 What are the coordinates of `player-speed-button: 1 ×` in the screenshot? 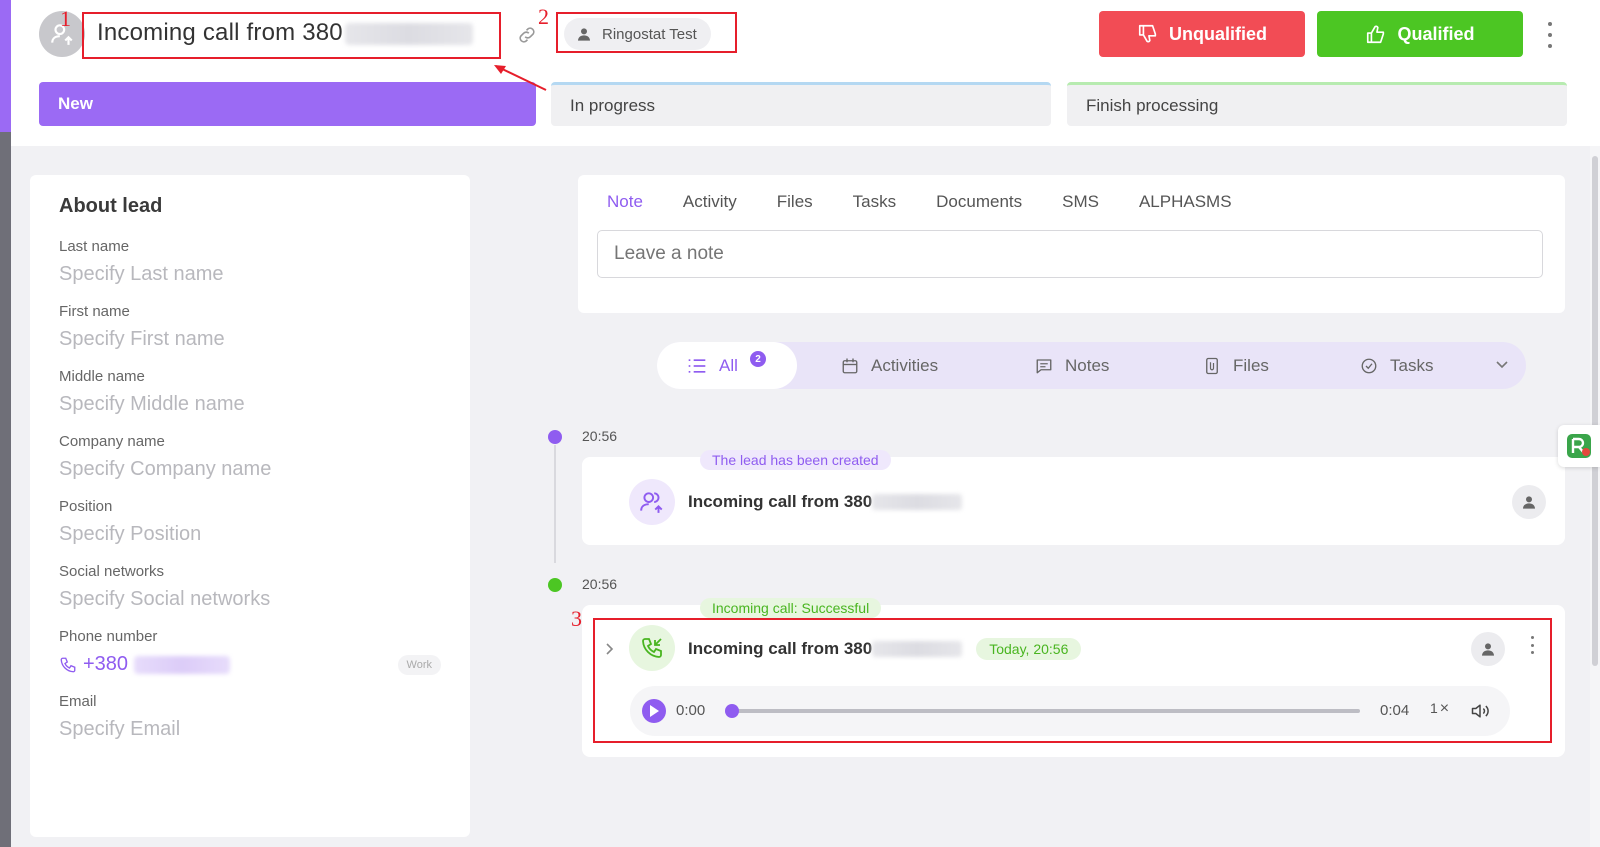 It's located at (1439, 709).